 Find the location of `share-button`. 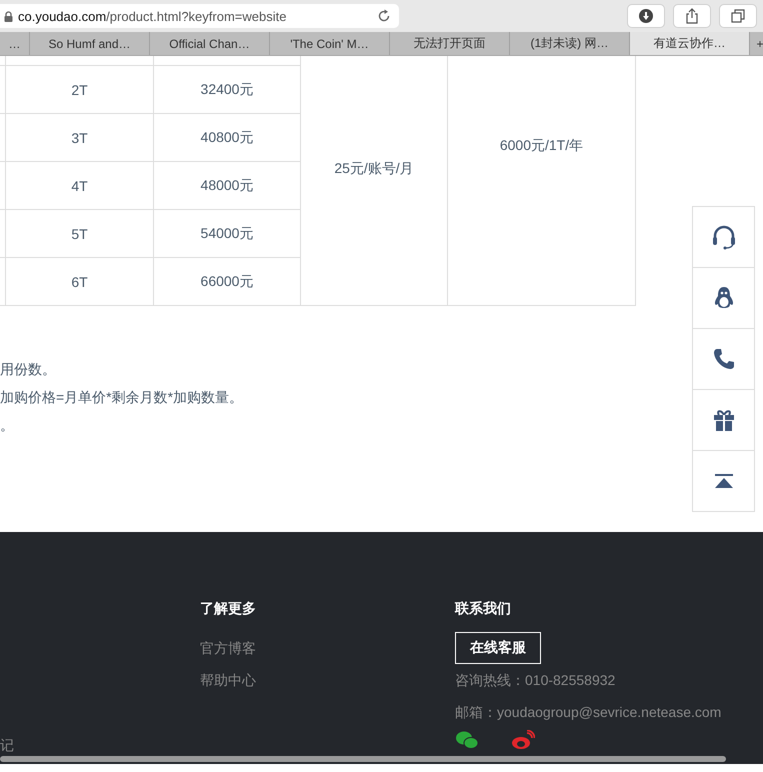

share-button is located at coordinates (692, 16).